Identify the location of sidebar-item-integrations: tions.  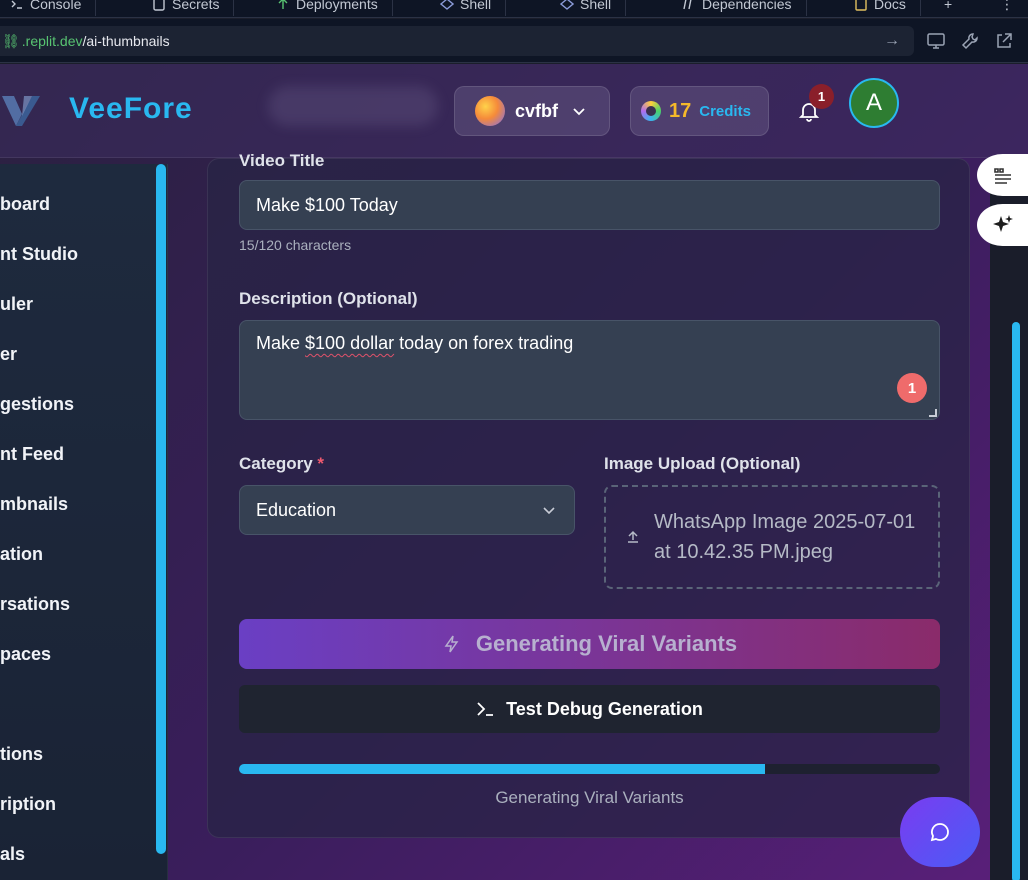
(21, 754).